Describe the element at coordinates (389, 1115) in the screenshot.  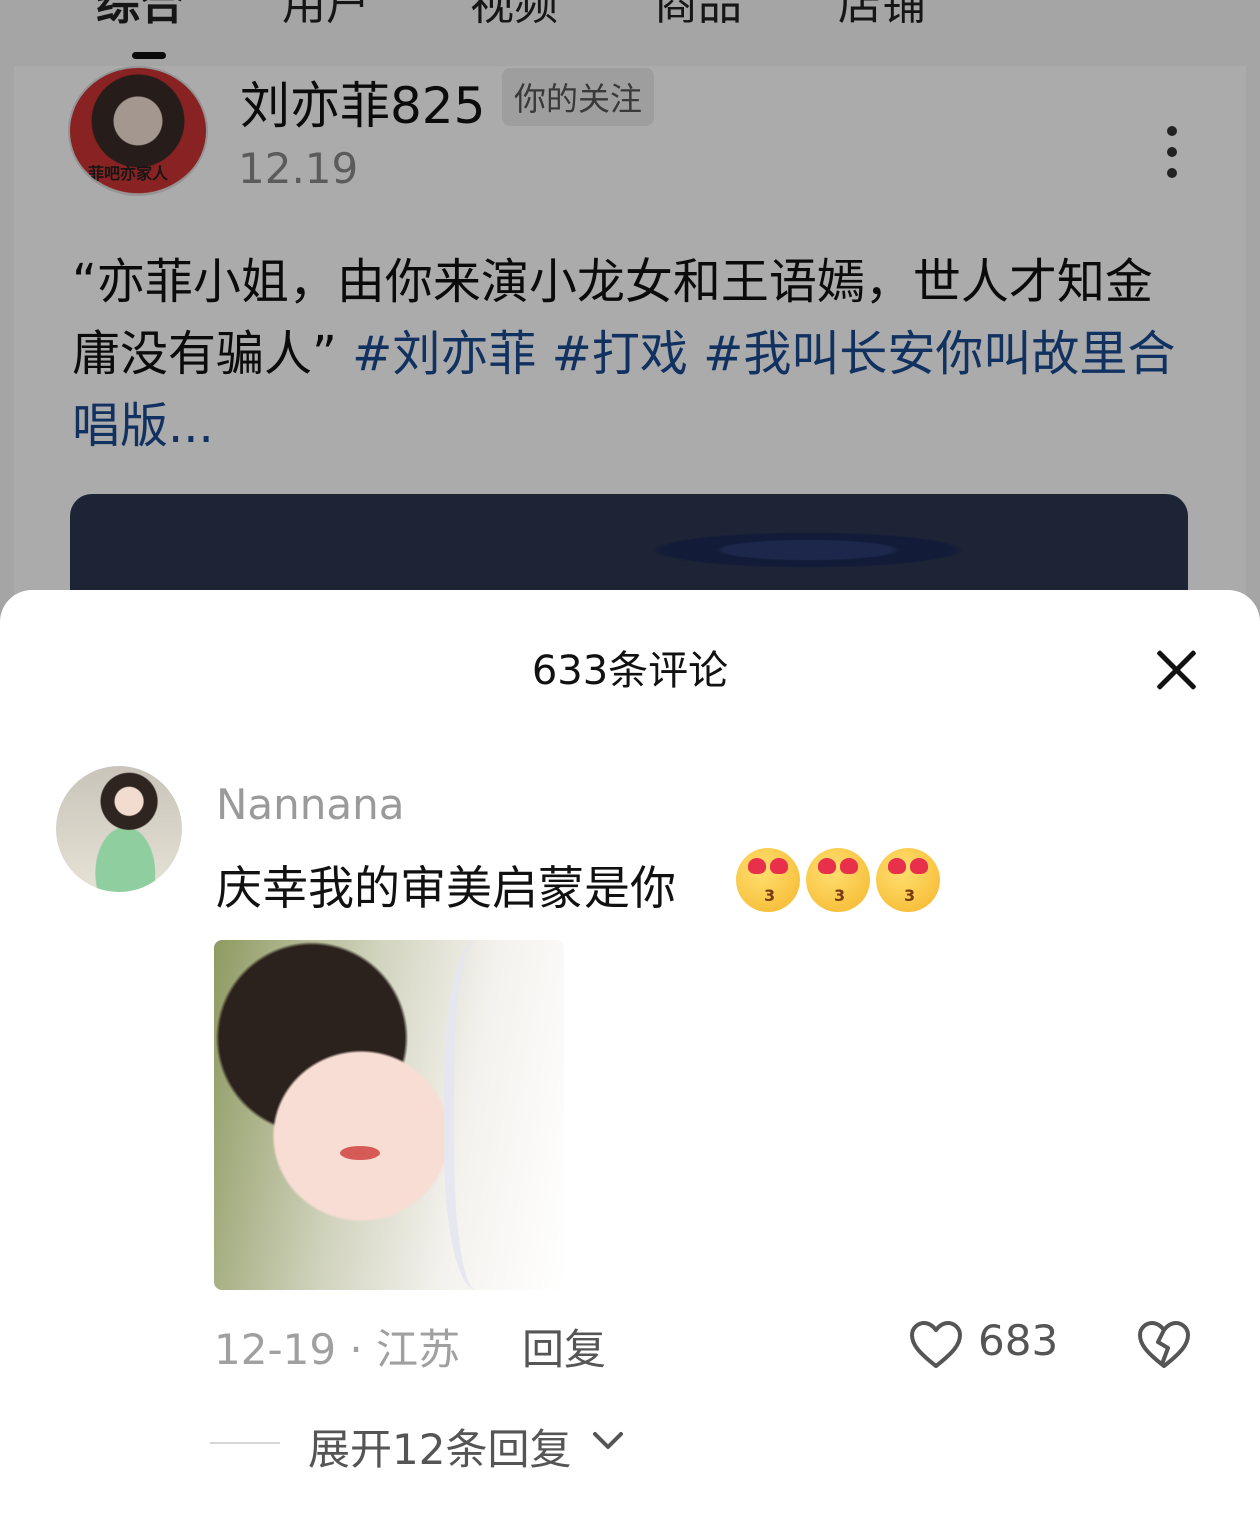
I see `comment-image` at that location.